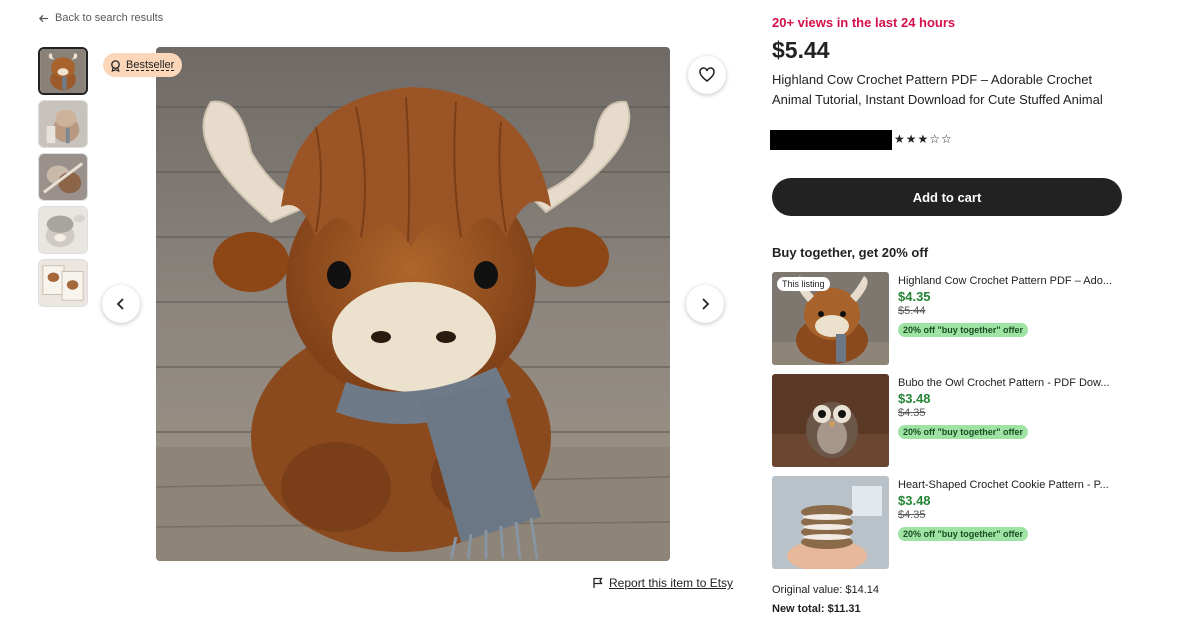 The image size is (1200, 620). Describe the element at coordinates (671, 583) in the screenshot. I see `report-label: Report this item to Etsy` at that location.